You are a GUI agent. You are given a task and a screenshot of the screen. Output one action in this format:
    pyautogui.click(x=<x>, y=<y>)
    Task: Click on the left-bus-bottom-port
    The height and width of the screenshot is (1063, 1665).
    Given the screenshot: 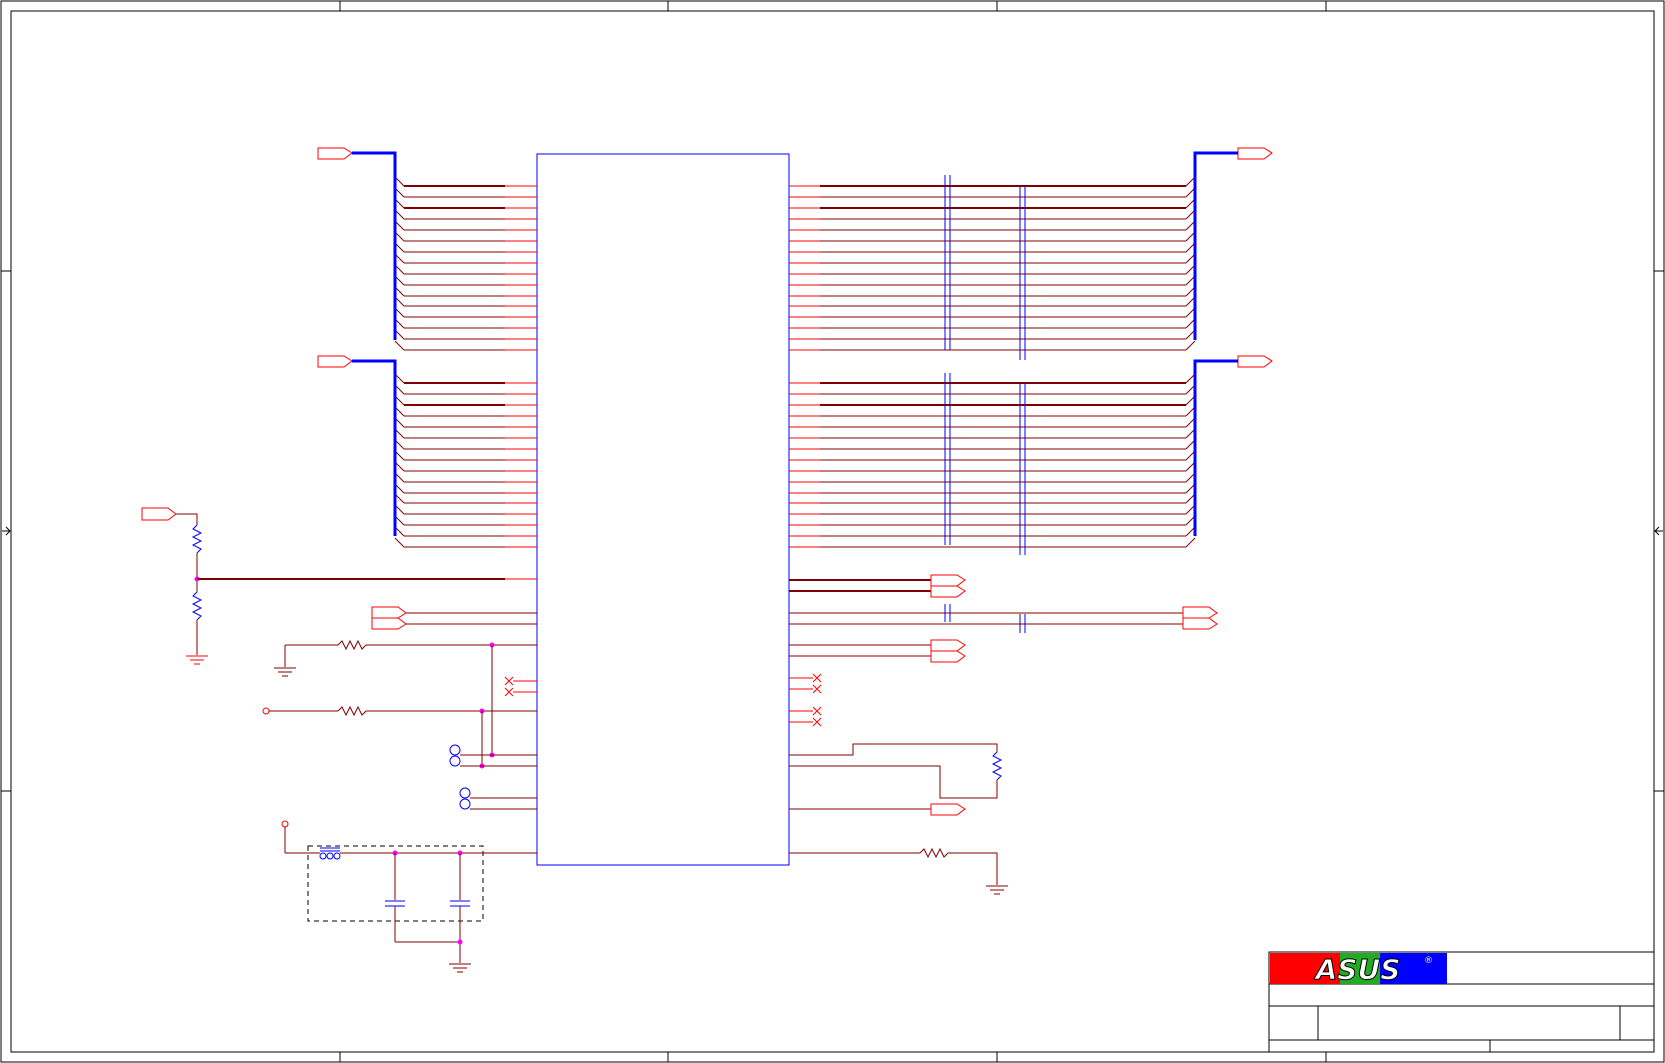 What is the action you would take?
    pyautogui.click(x=335, y=361)
    